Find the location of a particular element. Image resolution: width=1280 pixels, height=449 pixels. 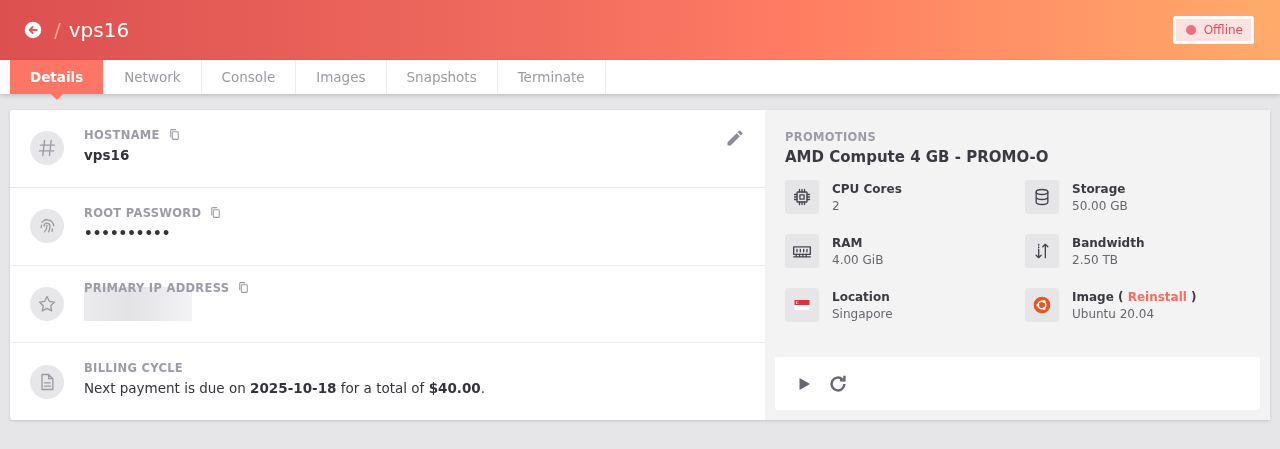

tab: Snapshots is located at coordinates (442, 77).